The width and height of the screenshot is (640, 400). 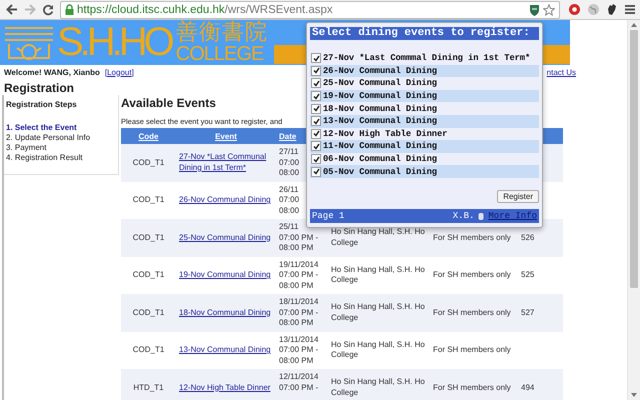 I want to click on lock-icon, so click(x=69, y=9).